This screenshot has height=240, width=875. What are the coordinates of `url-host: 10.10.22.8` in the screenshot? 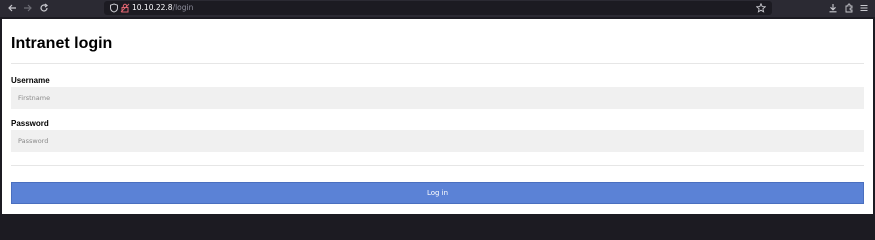 It's located at (152, 7).